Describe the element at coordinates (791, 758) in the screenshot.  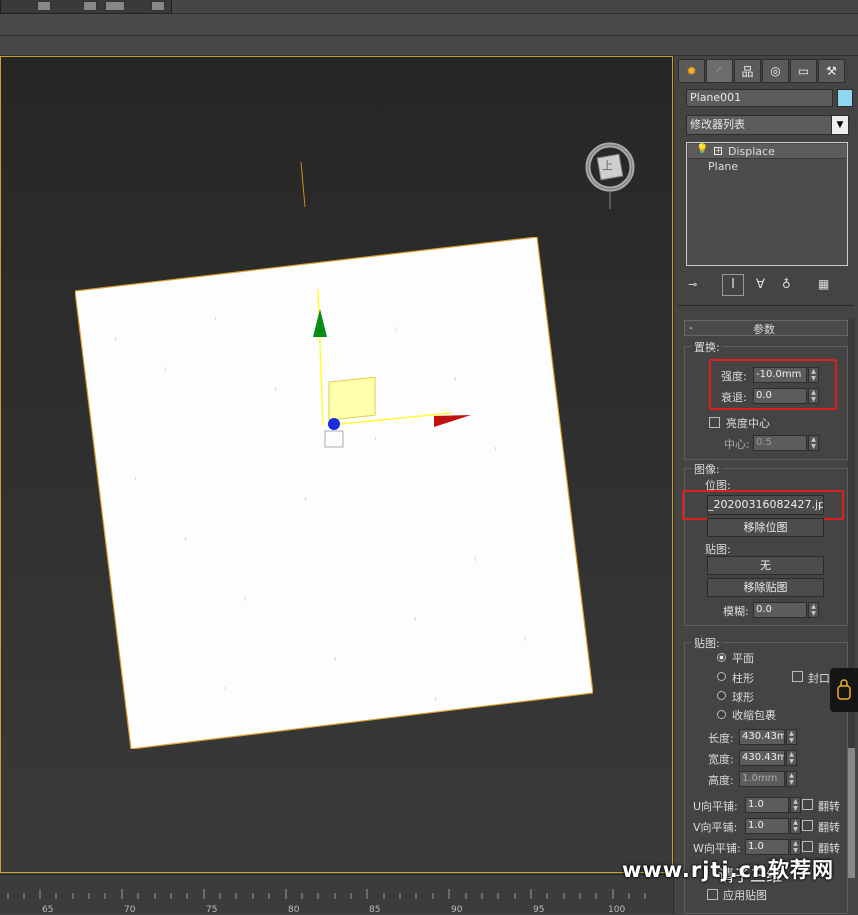
I see `width-spin-arrows: ▲ ▼` at that location.